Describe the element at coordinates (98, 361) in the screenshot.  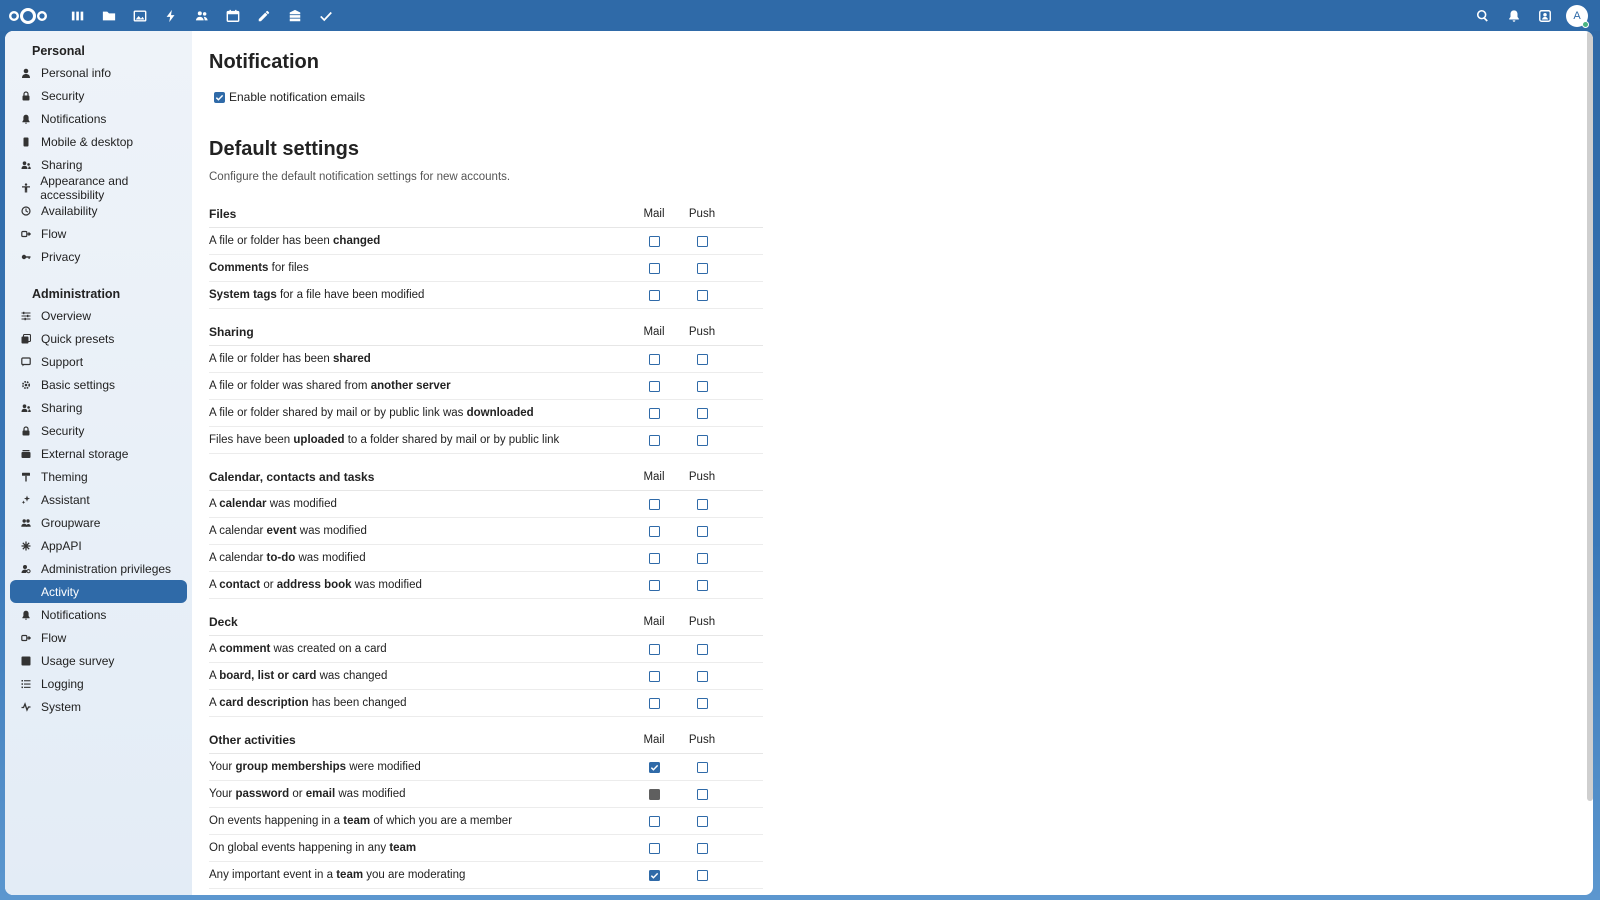
I see `sidebar-item-admin-support: Support` at that location.